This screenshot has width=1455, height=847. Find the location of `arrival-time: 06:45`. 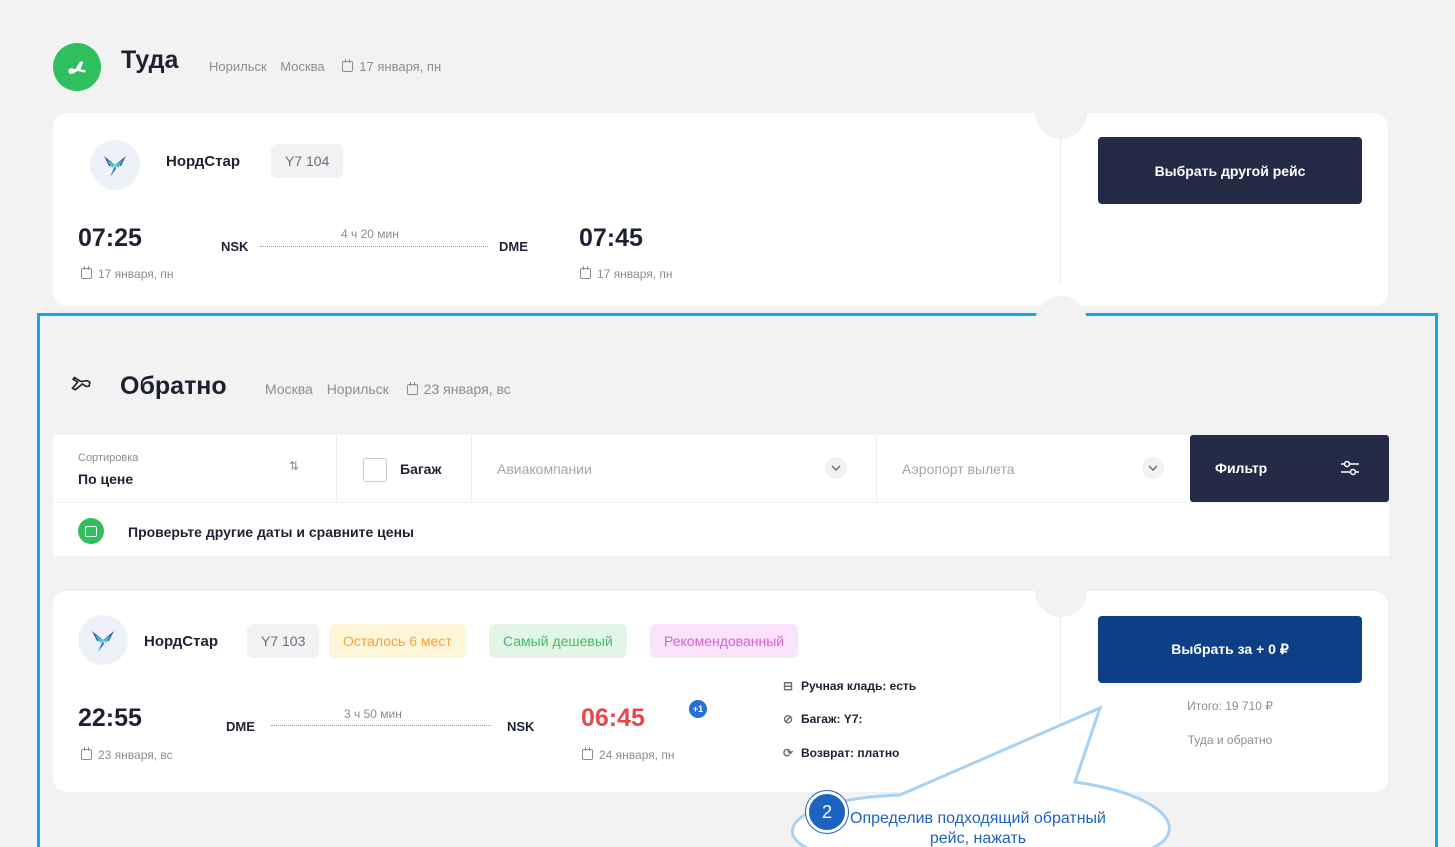

arrival-time: 06:45 is located at coordinates (613, 718).